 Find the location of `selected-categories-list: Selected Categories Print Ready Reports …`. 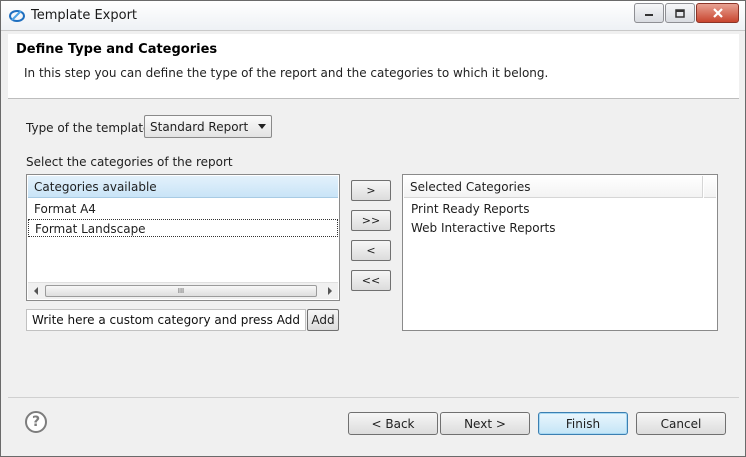

selected-categories-list: Selected Categories Print Ready Reports … is located at coordinates (560, 252).